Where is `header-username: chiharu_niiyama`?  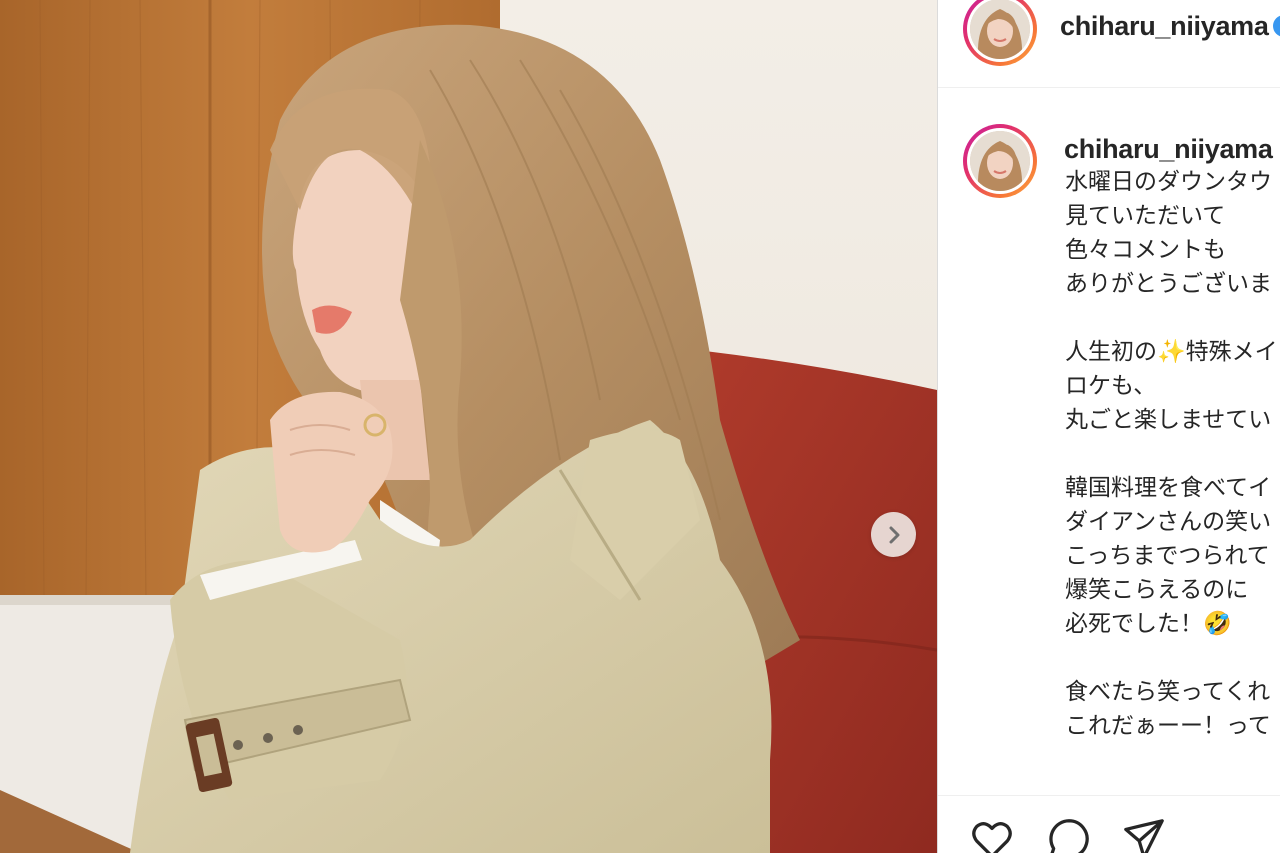
header-username: chiharu_niiyama is located at coordinates (1164, 26).